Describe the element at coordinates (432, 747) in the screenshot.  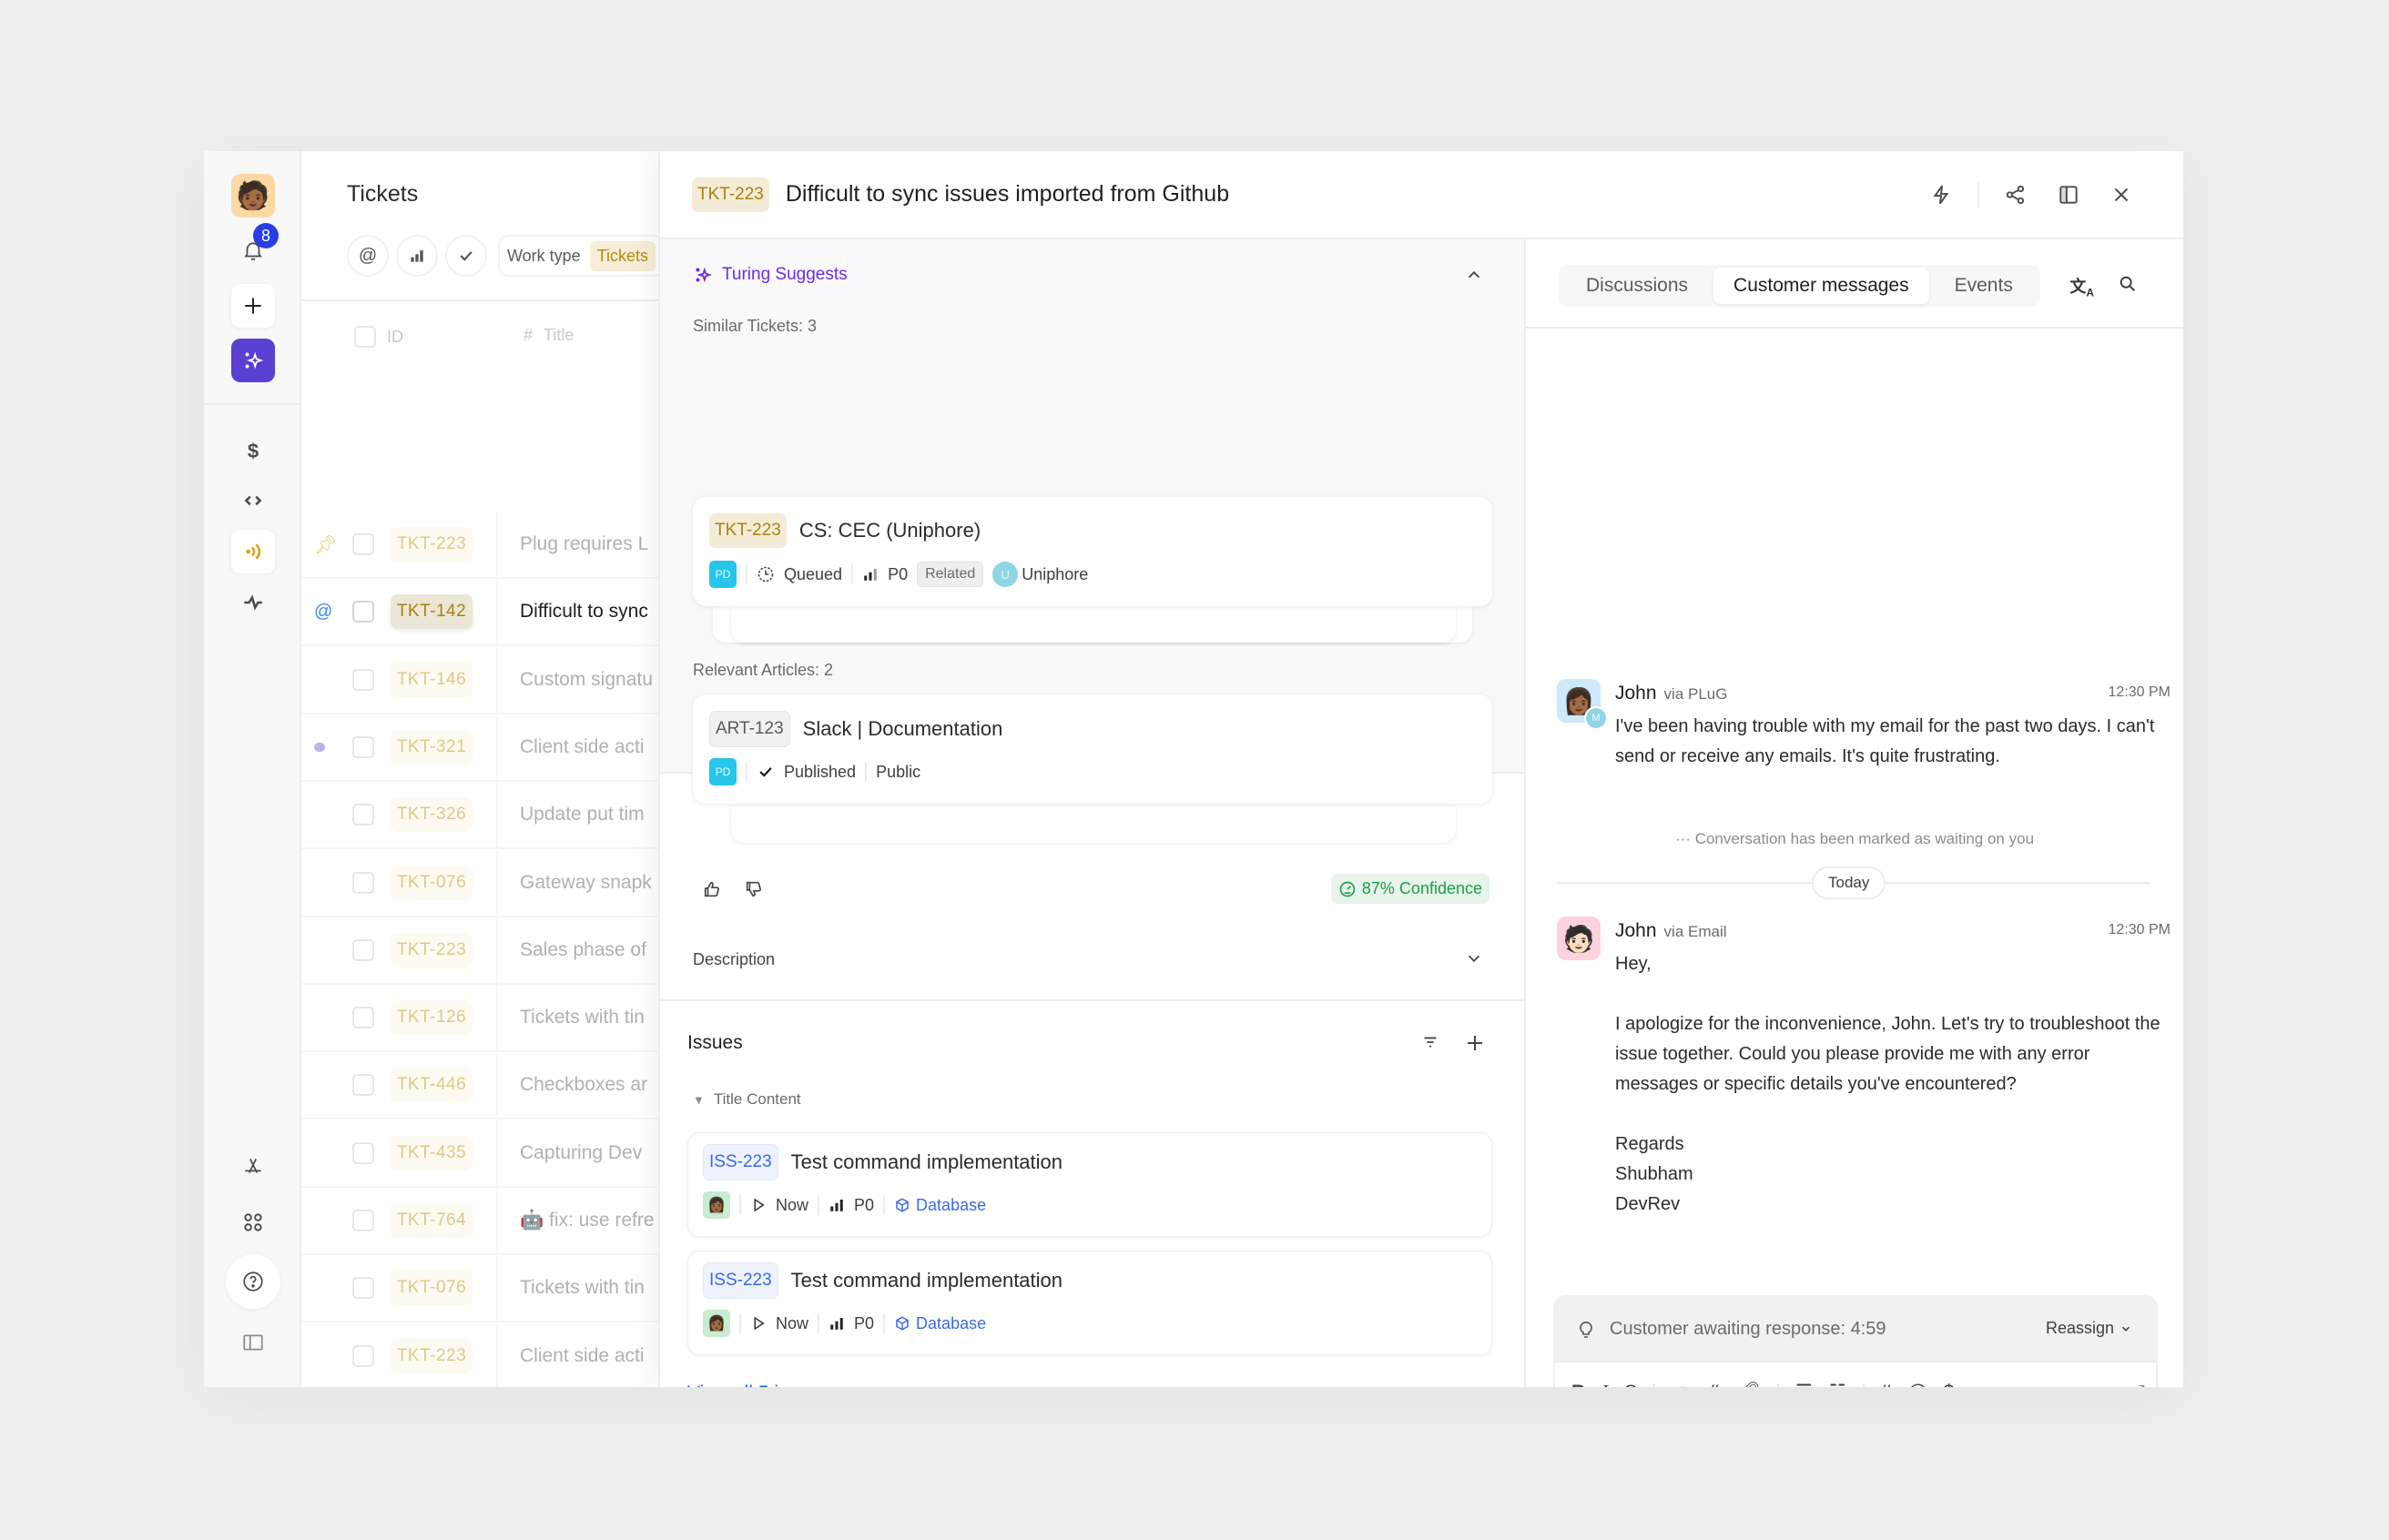
I see `ticket-id: TKT-321` at that location.